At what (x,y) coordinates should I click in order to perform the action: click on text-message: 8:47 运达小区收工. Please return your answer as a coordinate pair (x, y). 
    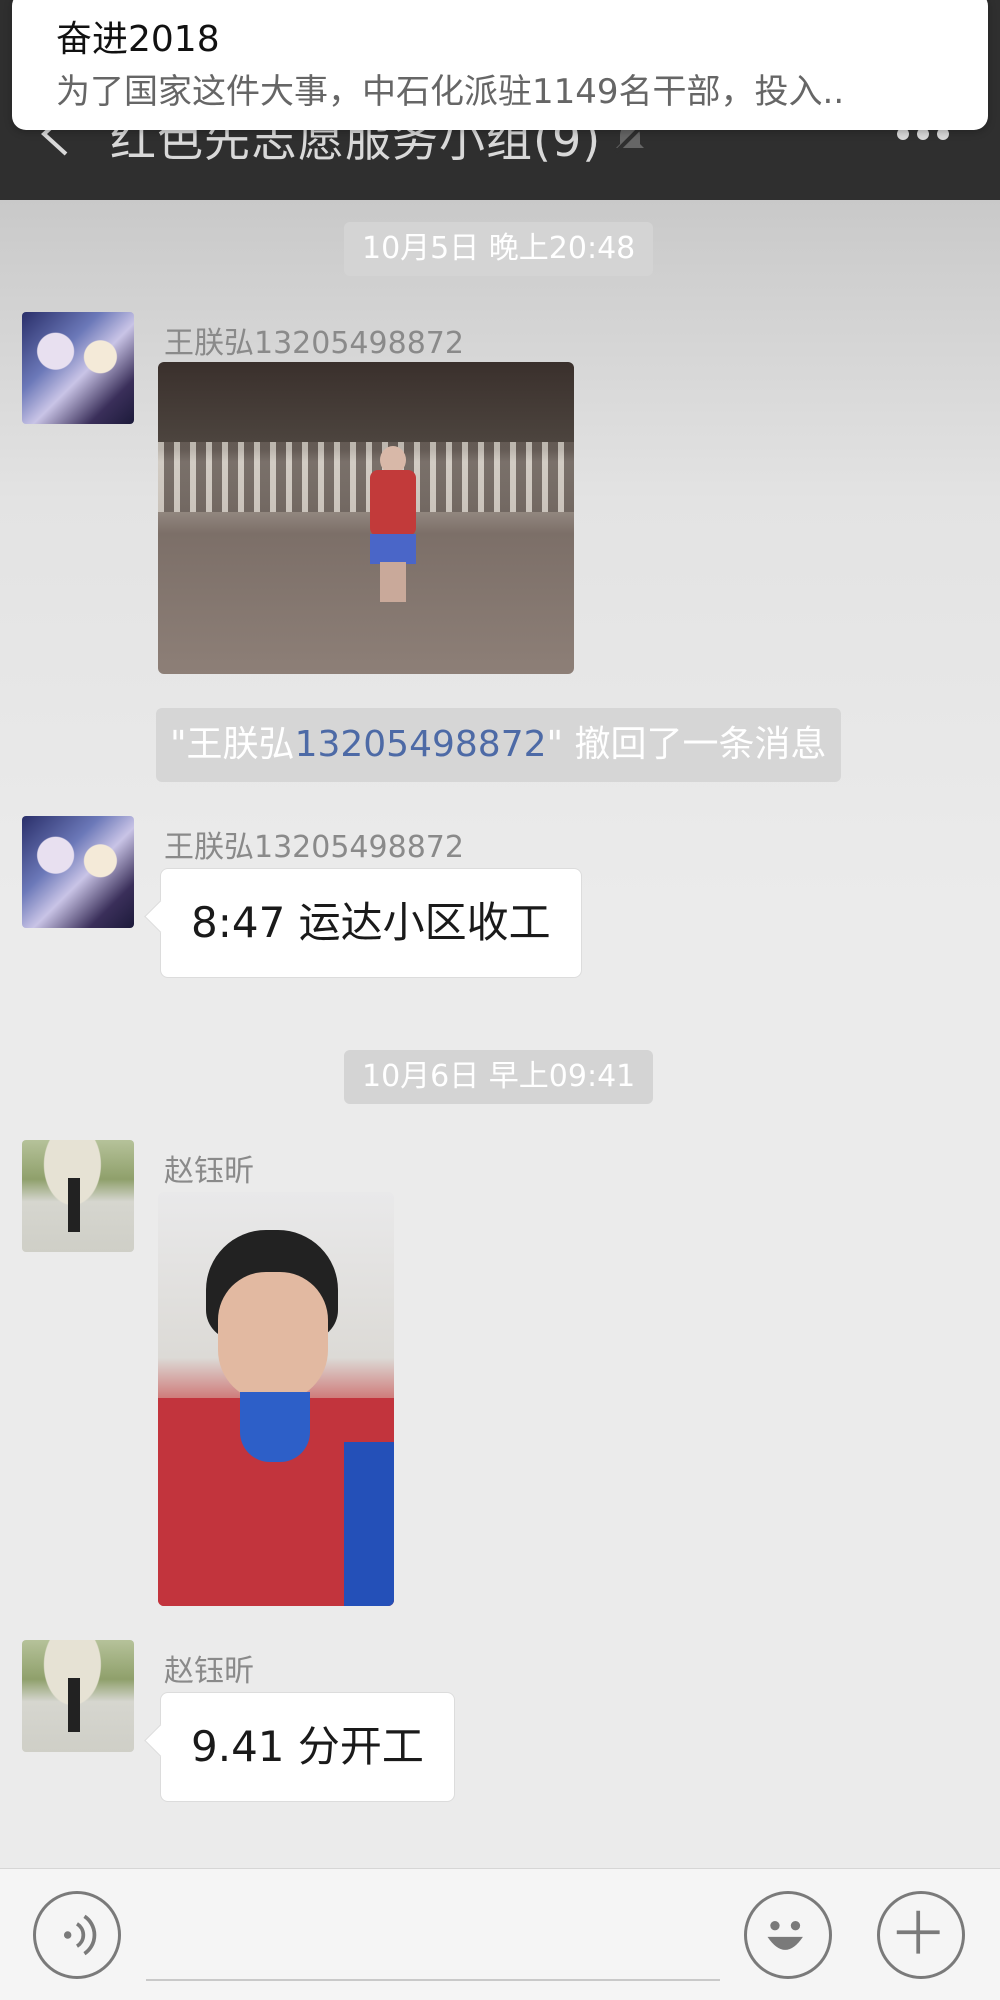
    Looking at the image, I should click on (371, 923).